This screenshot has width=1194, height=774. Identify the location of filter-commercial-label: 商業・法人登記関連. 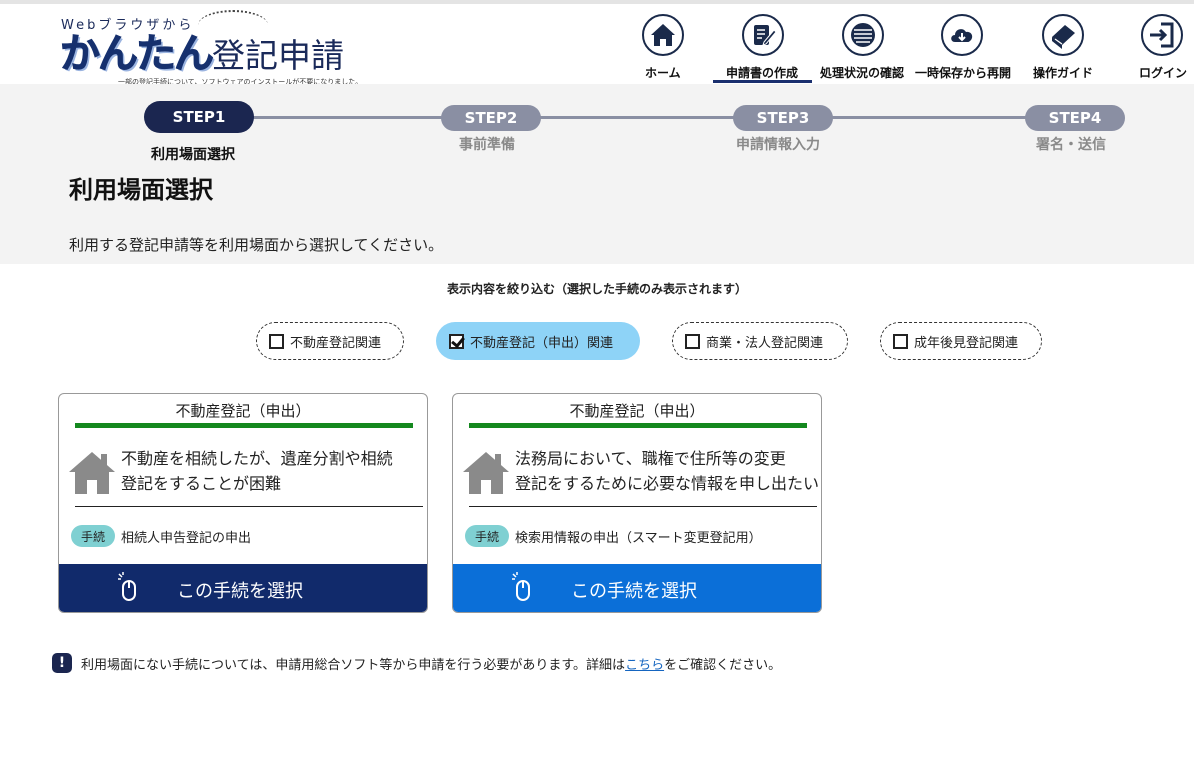
(765, 343).